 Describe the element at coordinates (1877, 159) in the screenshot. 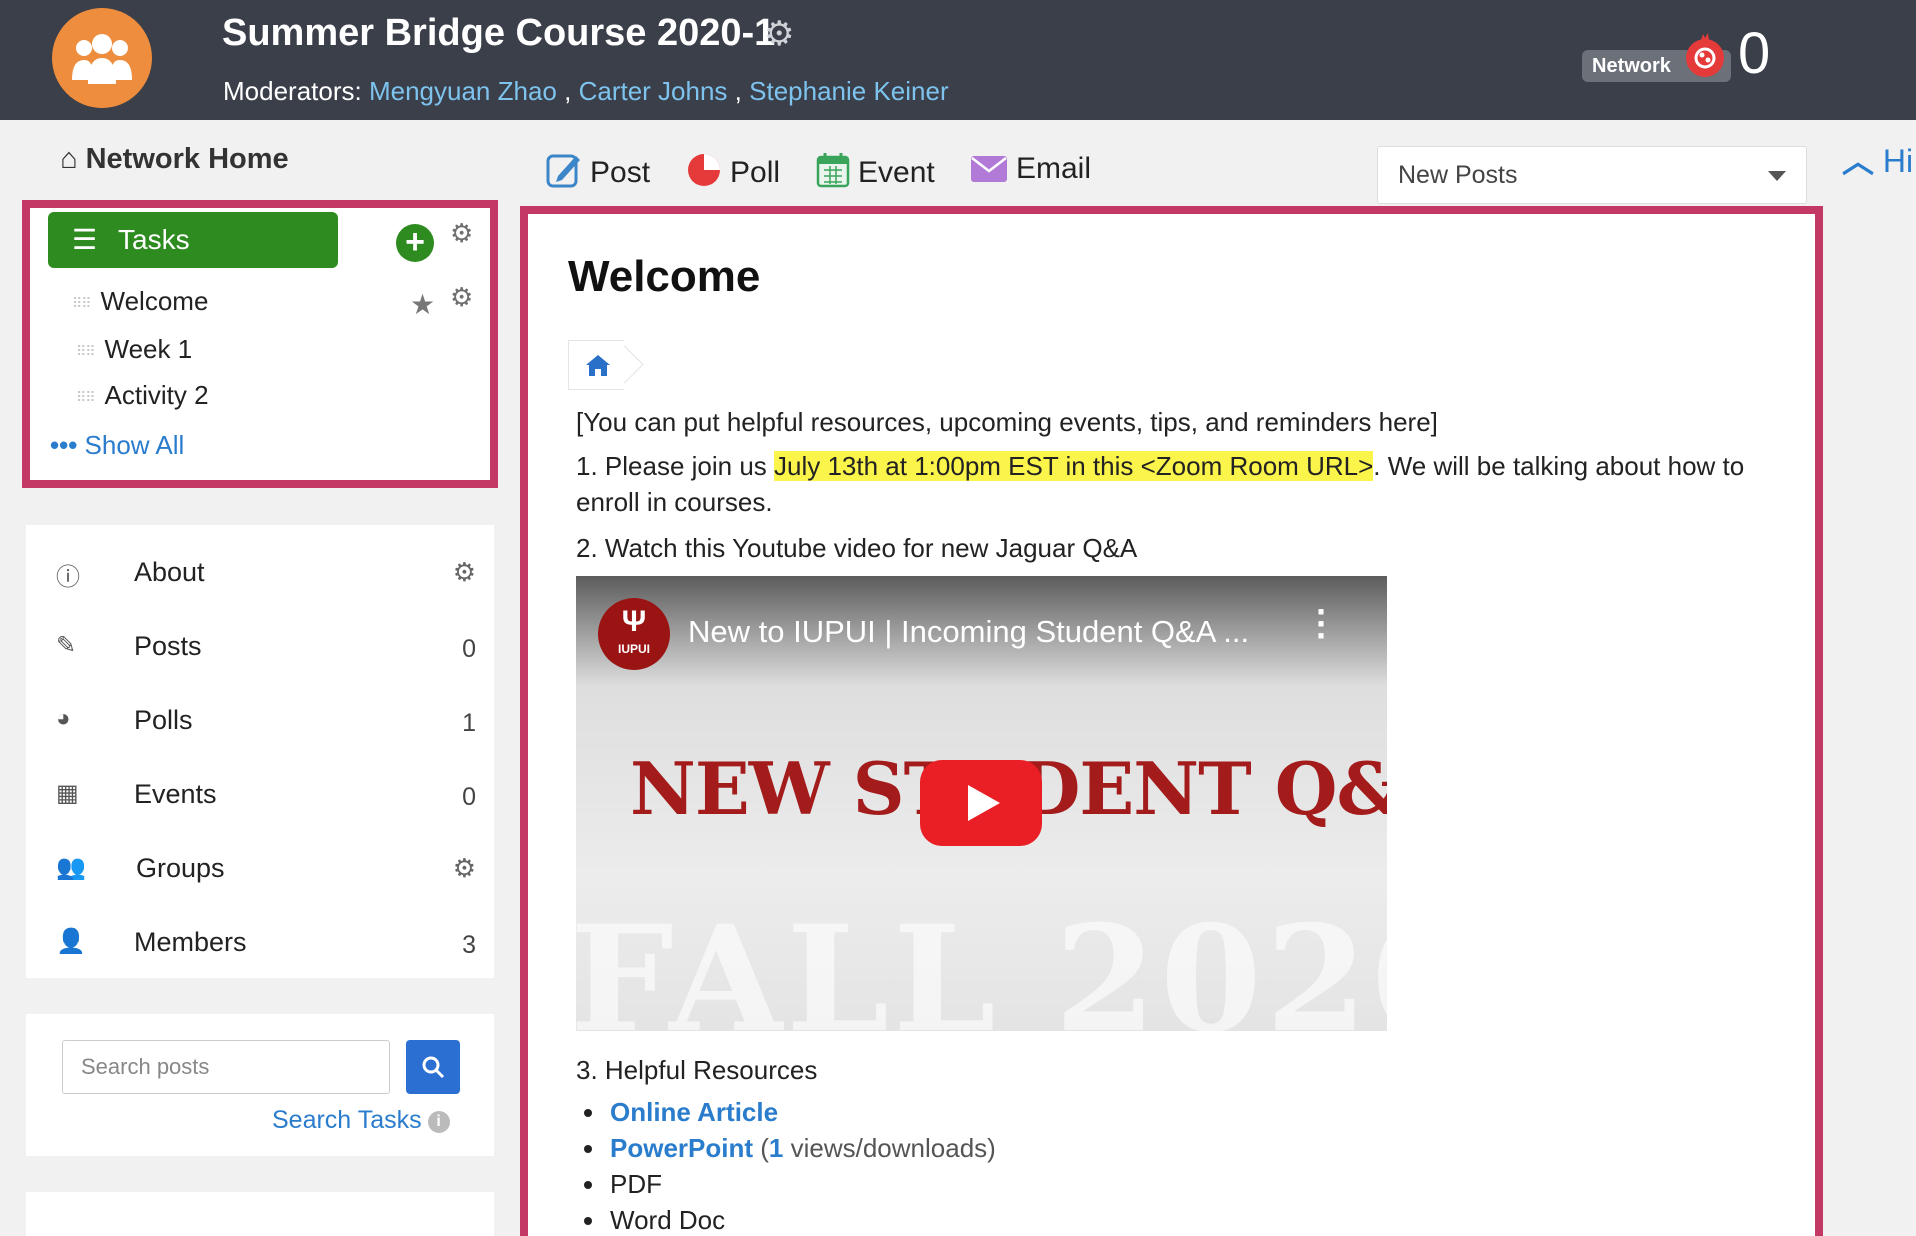

I see `hide-sidebar-link: ︿ Hi` at that location.